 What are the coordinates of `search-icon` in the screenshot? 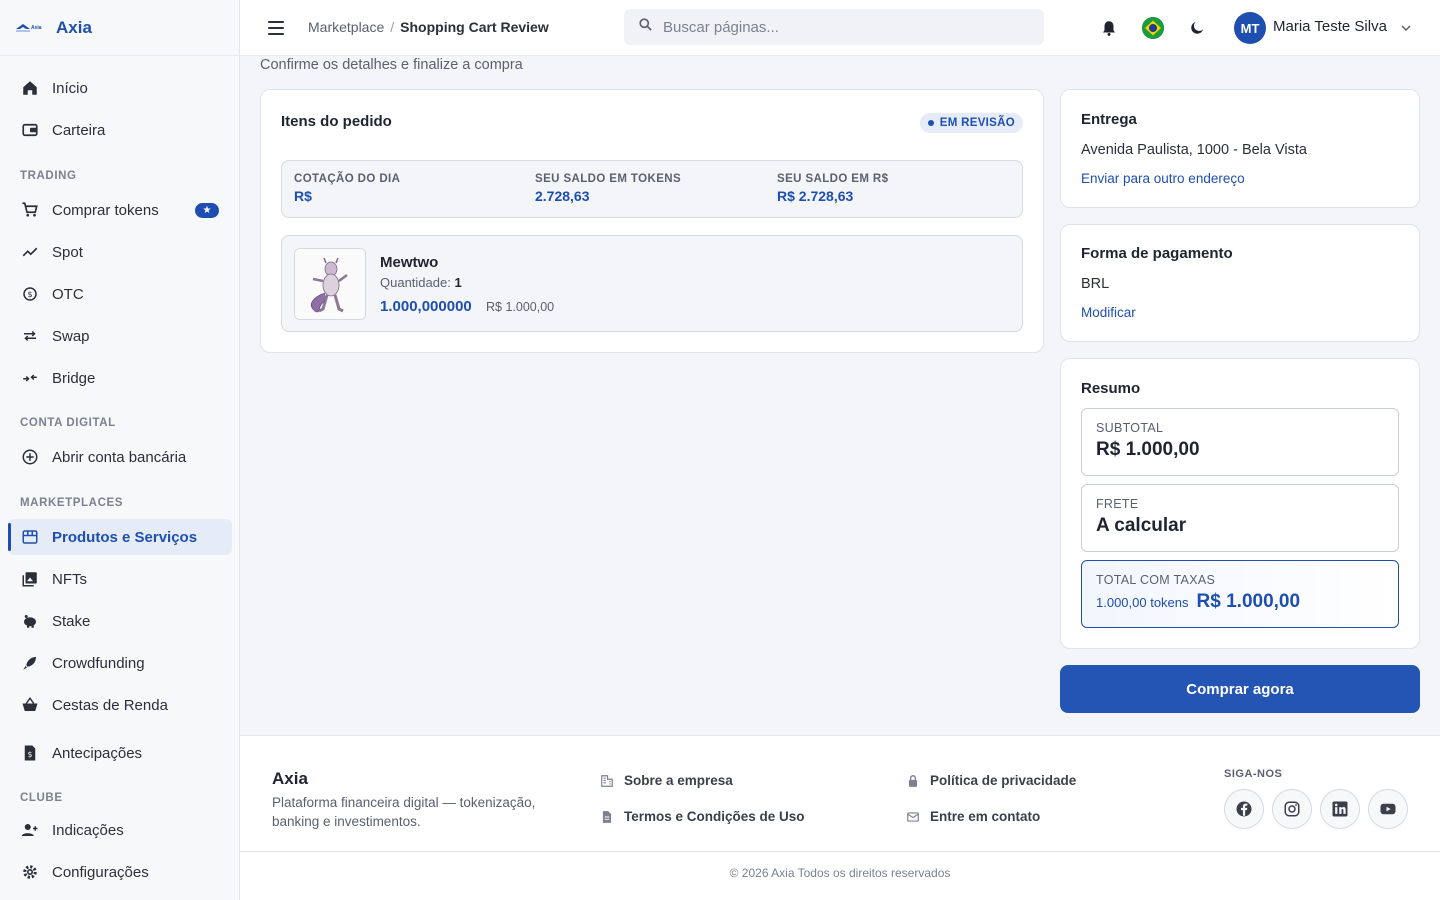 It's located at (645, 27).